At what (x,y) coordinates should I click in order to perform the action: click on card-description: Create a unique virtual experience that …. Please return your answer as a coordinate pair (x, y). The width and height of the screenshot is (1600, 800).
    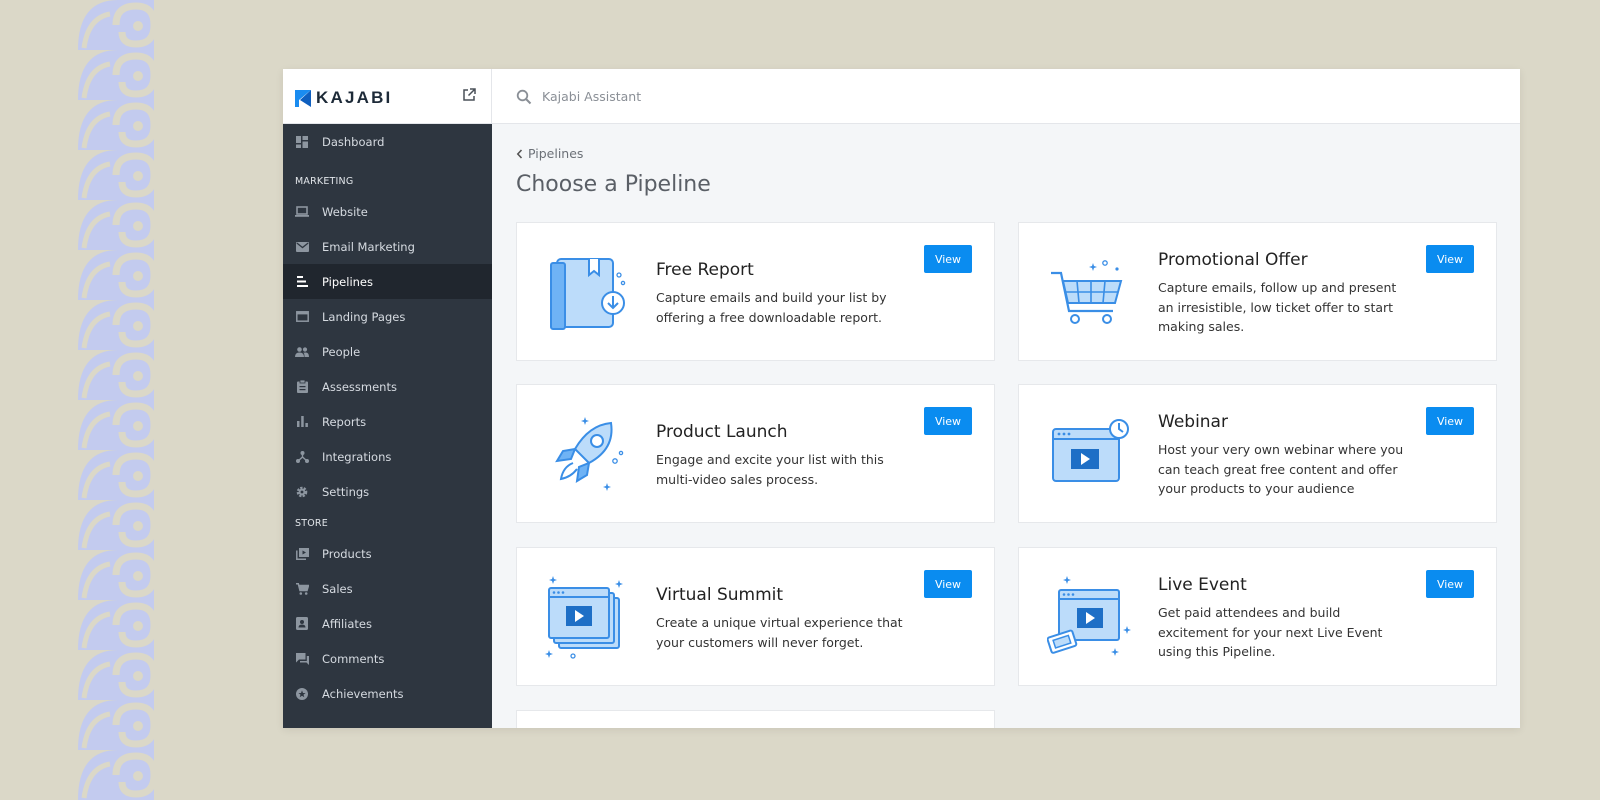
    Looking at the image, I should click on (779, 632).